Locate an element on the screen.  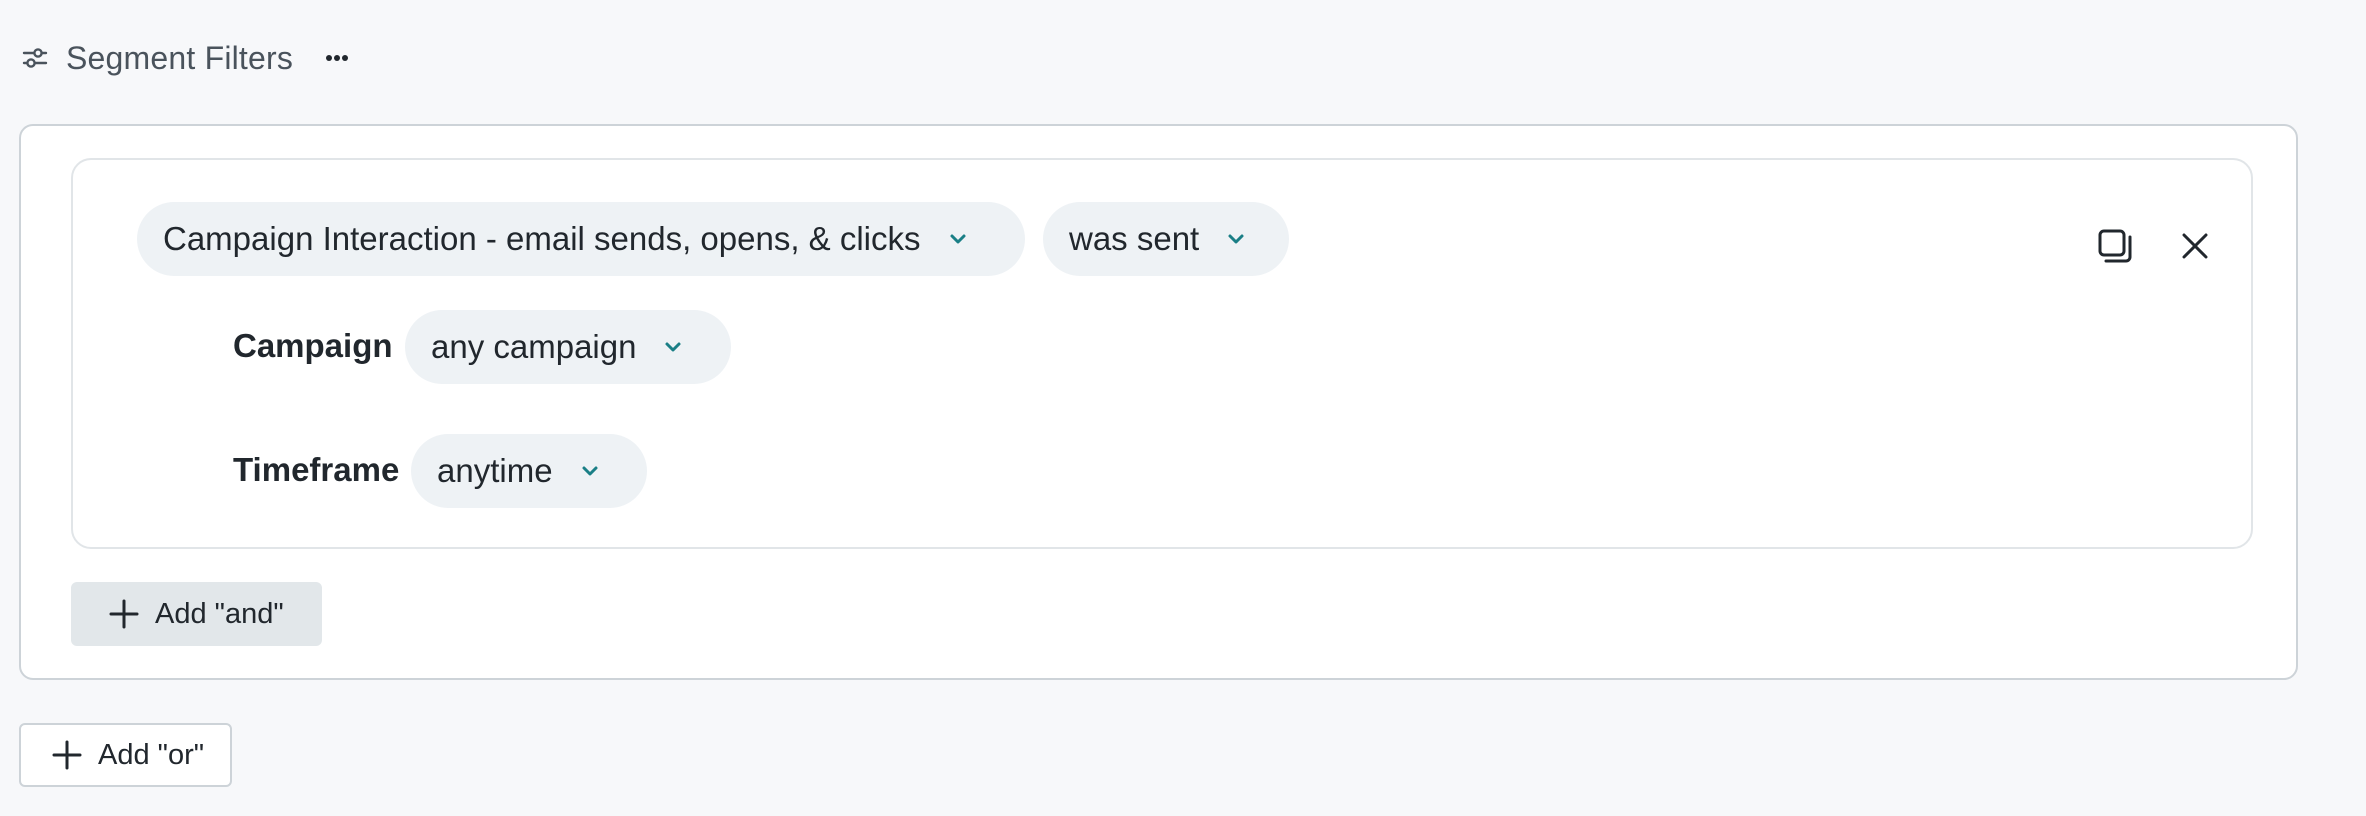
sliders-icon is located at coordinates (35, 58).